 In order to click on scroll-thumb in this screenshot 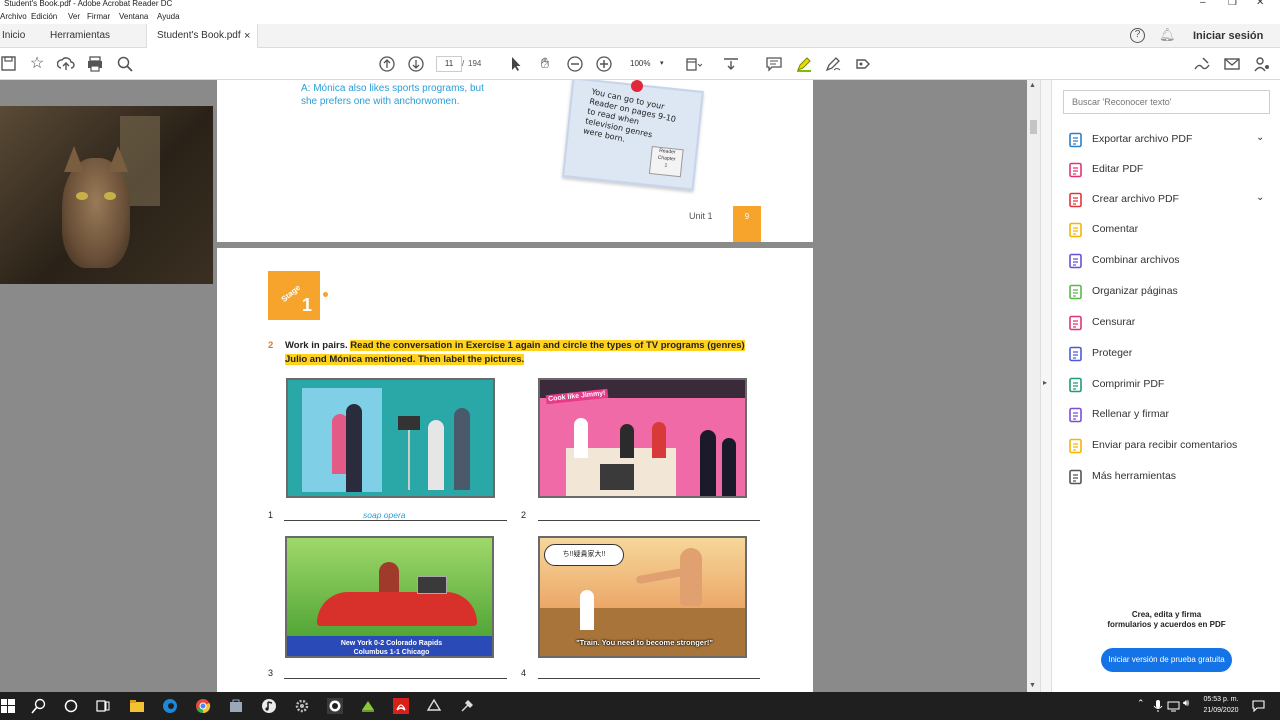, I will do `click(1033, 127)`.